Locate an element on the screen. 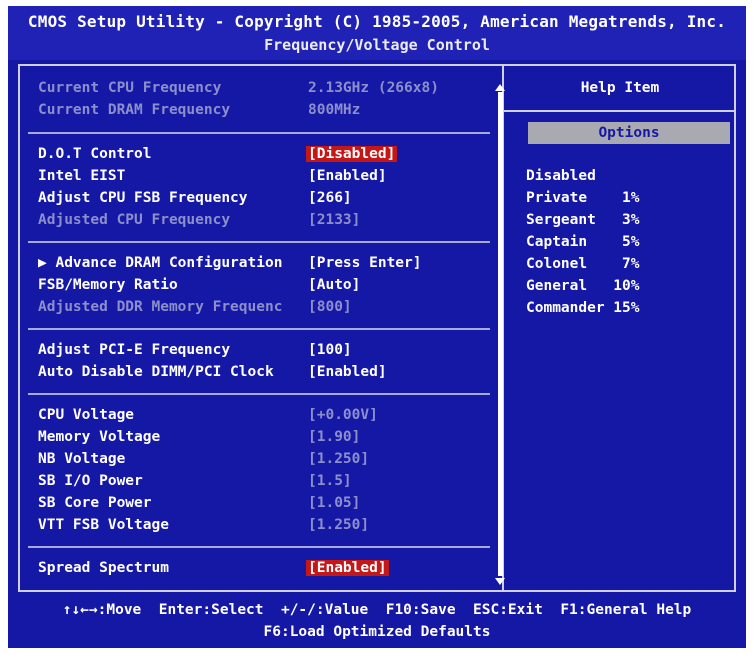 The image size is (754, 659). sb-io-power-value: [1.5] is located at coordinates (330, 481).